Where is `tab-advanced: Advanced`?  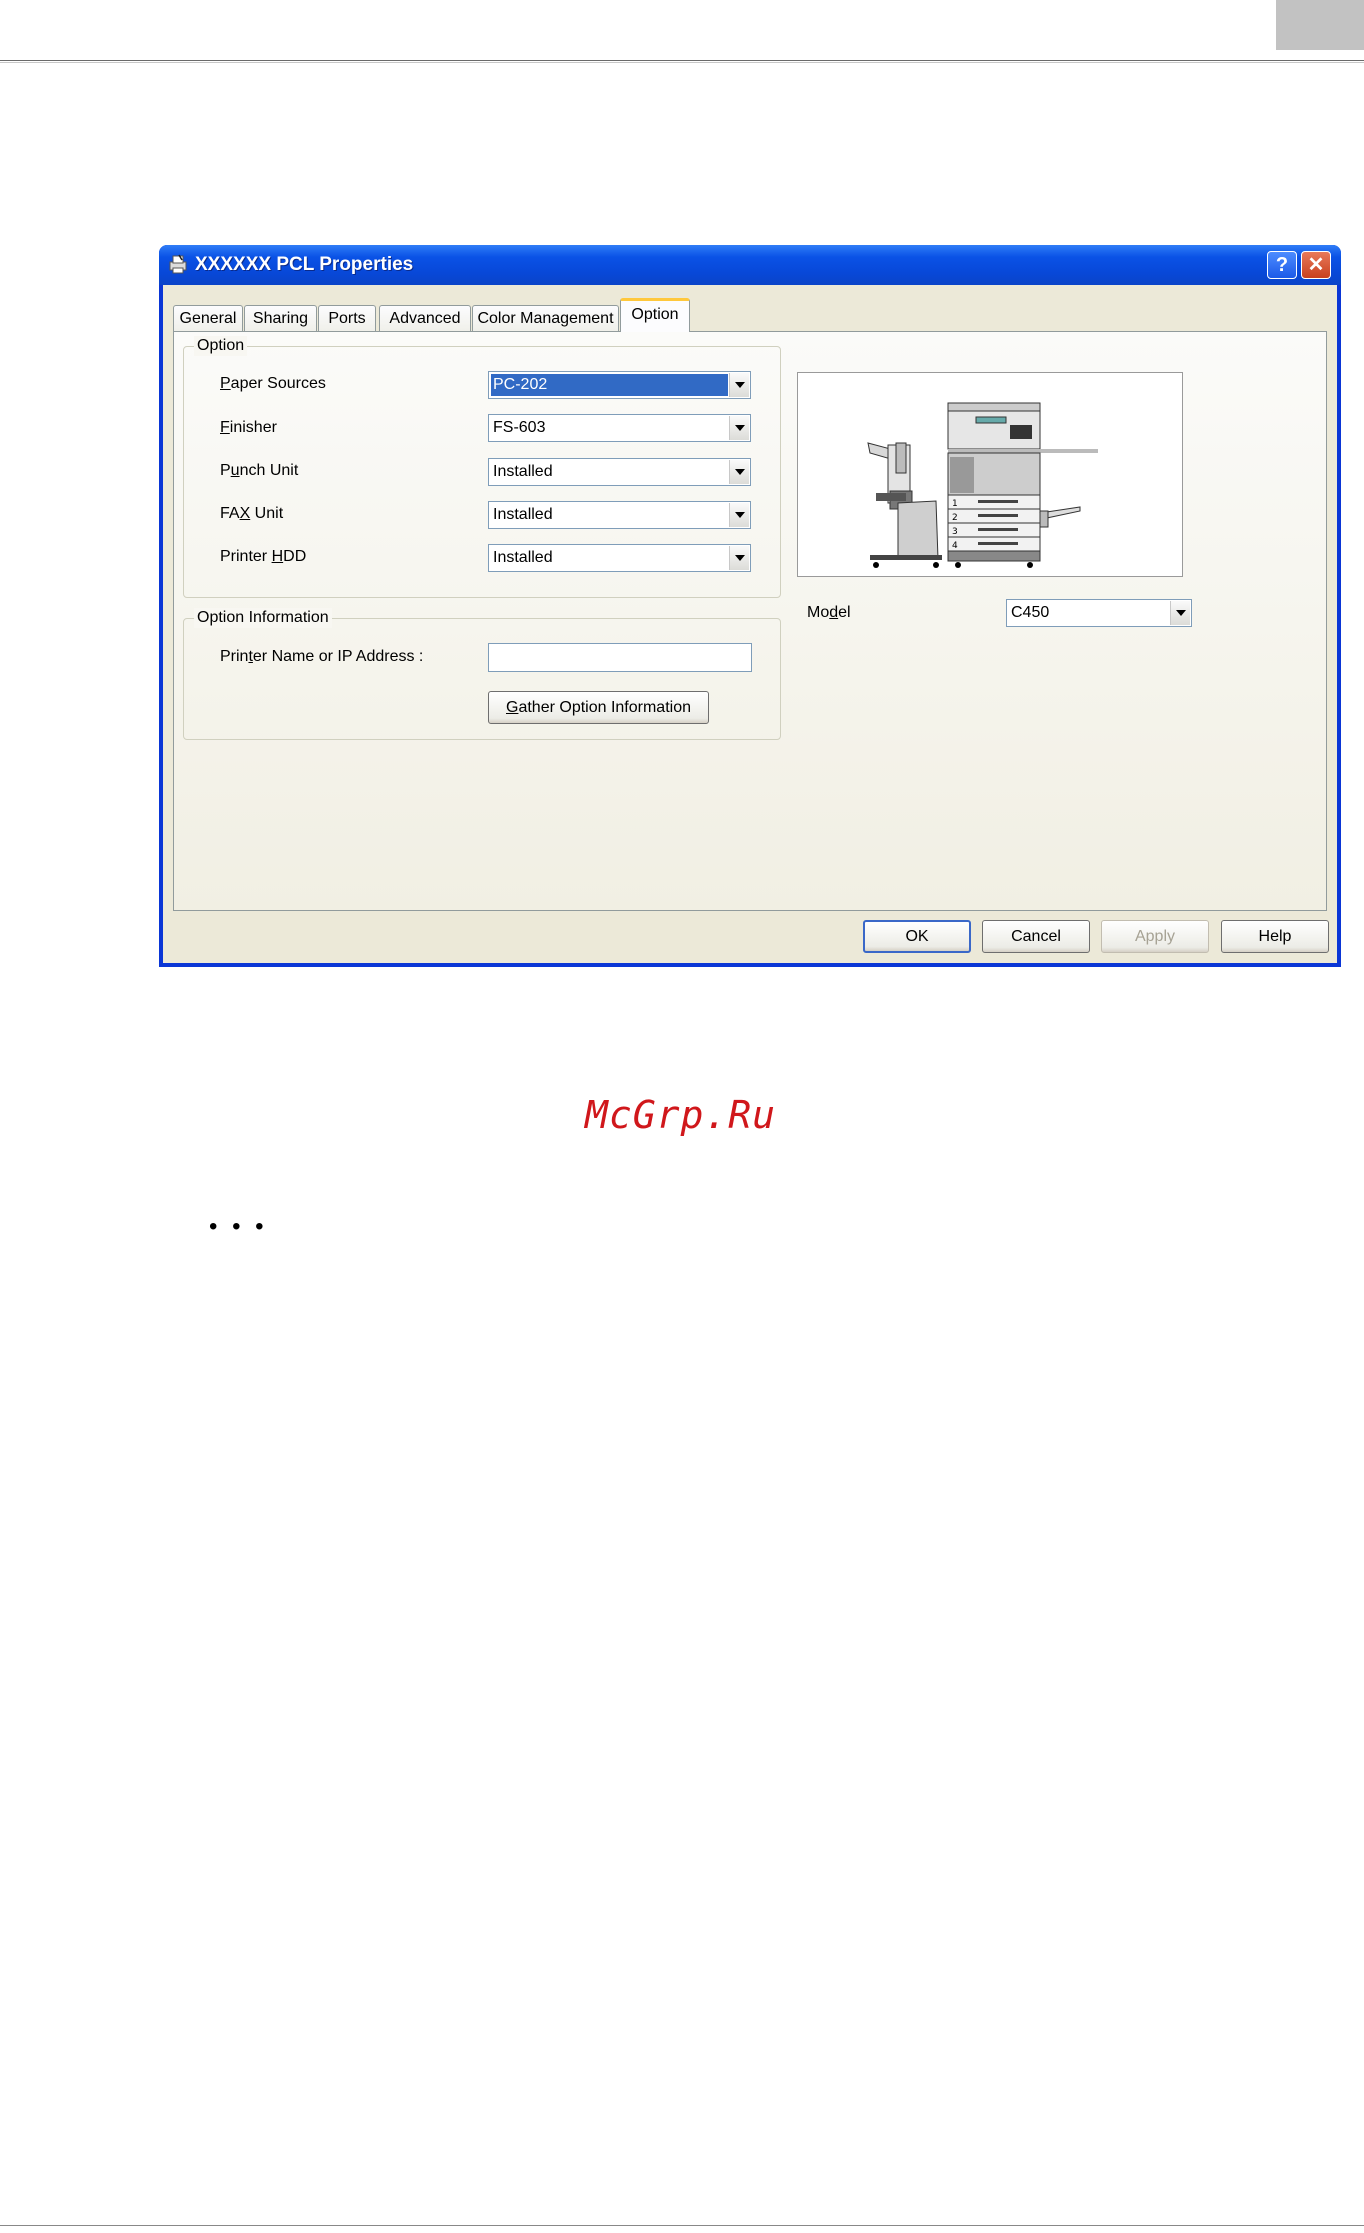 tab-advanced: Advanced is located at coordinates (425, 318).